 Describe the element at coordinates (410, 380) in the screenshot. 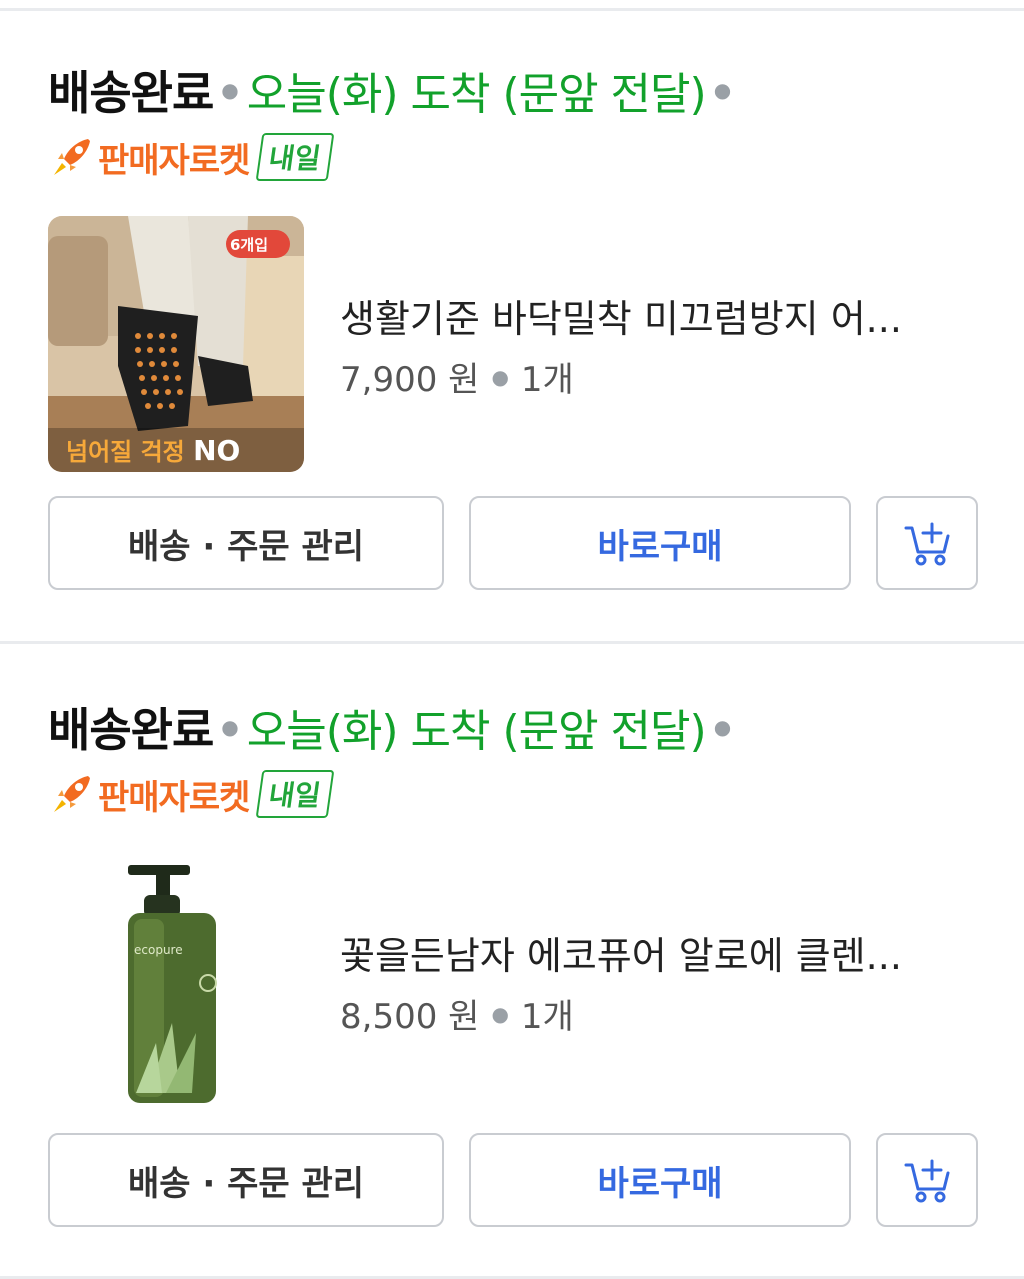

I see `product-price: 7,900 원` at that location.